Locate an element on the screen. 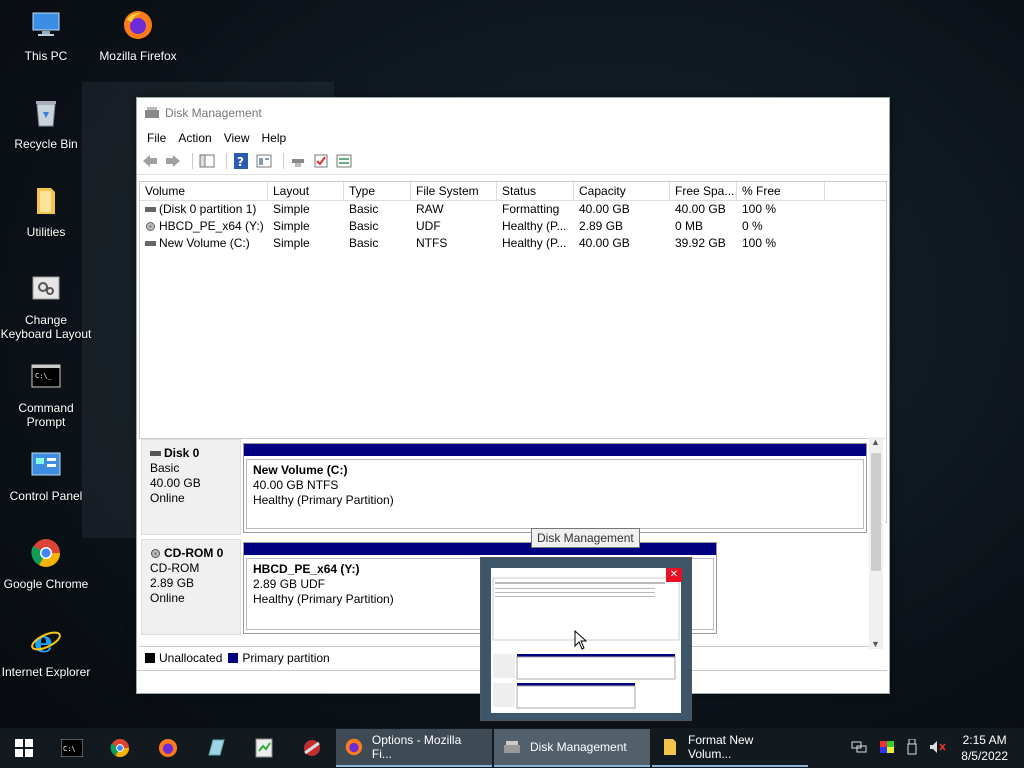 This screenshot has height=768, width=1024. cell-layout: Simple is located at coordinates (291, 226).